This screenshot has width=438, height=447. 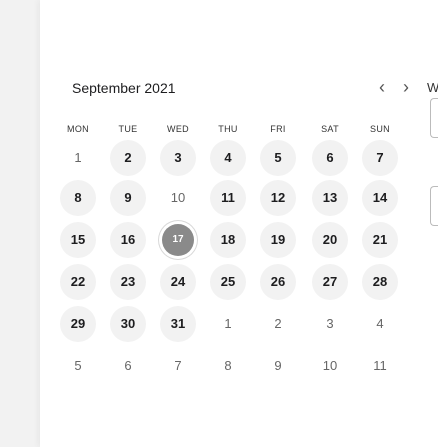 I want to click on weekday-label-mon: MON, so click(x=78, y=129).